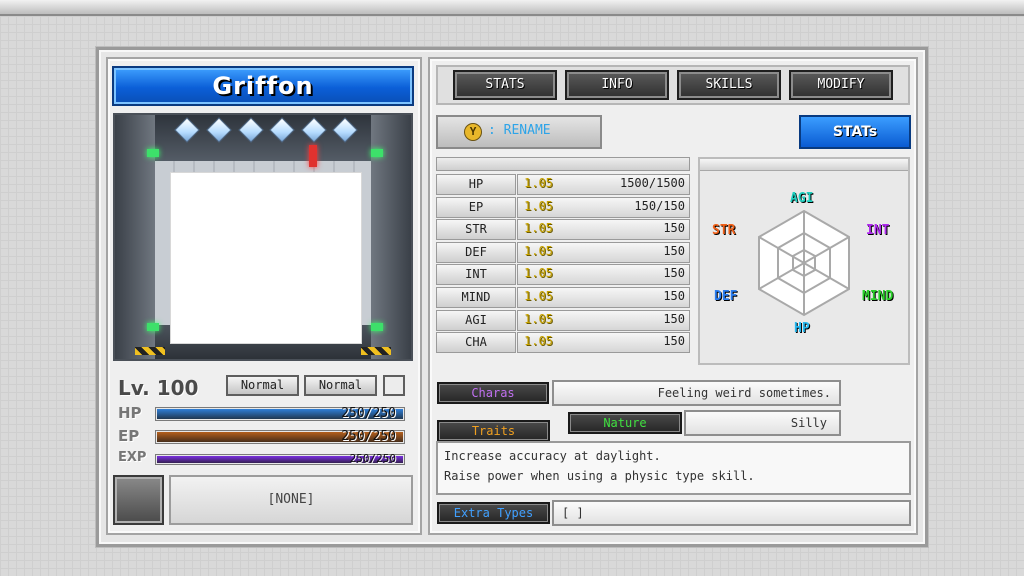 This screenshot has height=576, width=1024. What do you see at coordinates (476, 207) in the screenshot?
I see `stat-name: EP` at bounding box center [476, 207].